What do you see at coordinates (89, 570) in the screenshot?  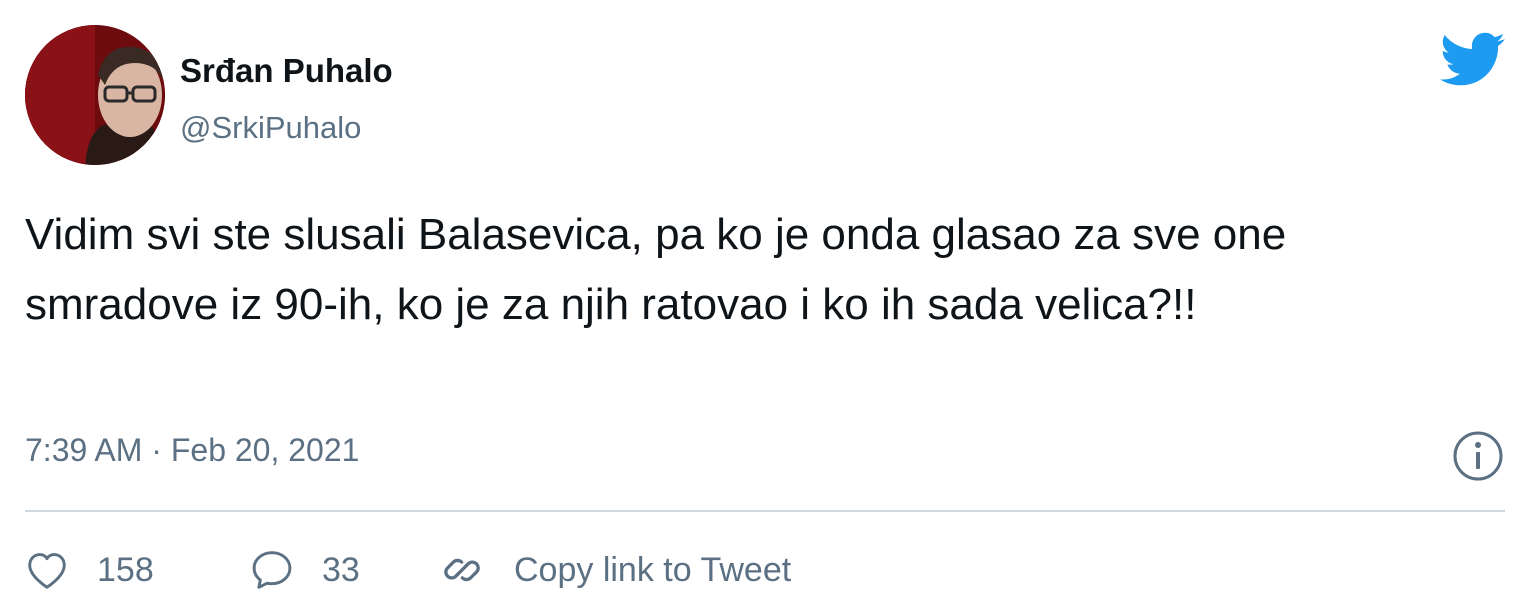 I see `like-button: 158` at bounding box center [89, 570].